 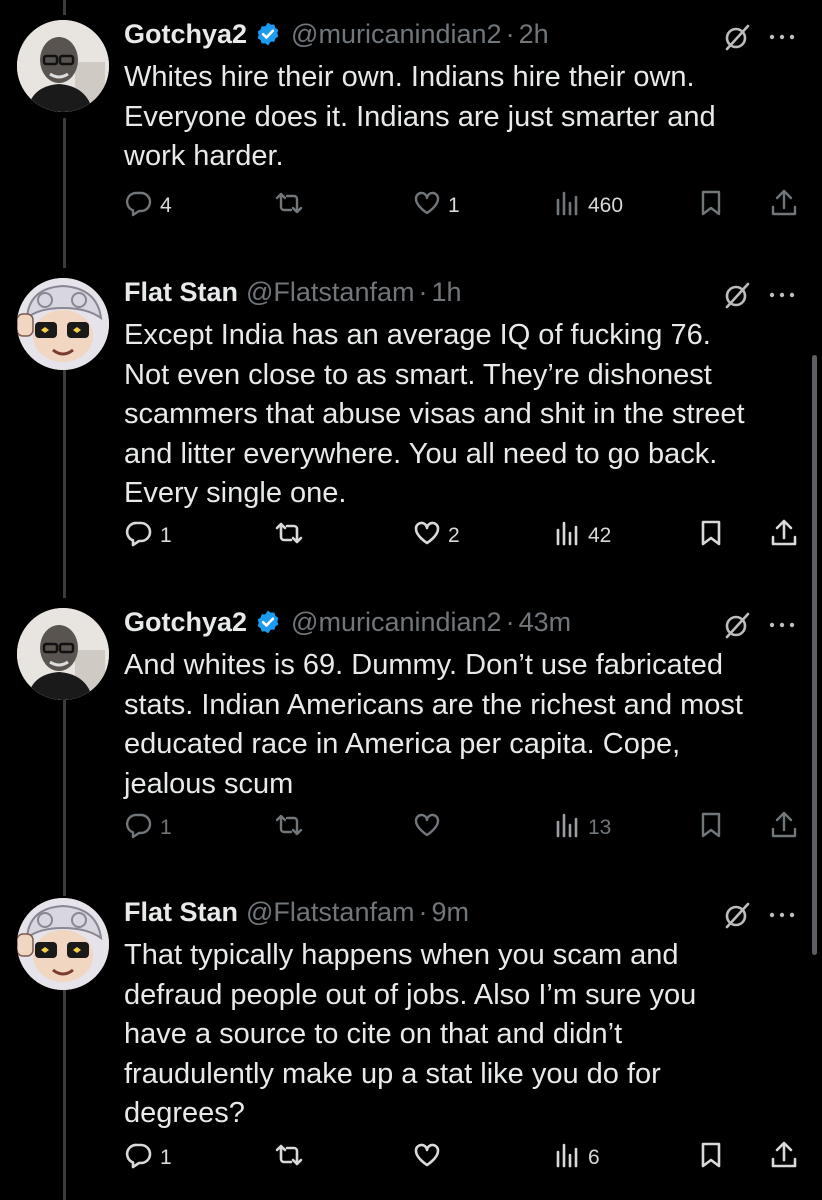 I want to click on tweet-header: Gotchya2 @muricanindian2 · 2h, so click(x=336, y=34).